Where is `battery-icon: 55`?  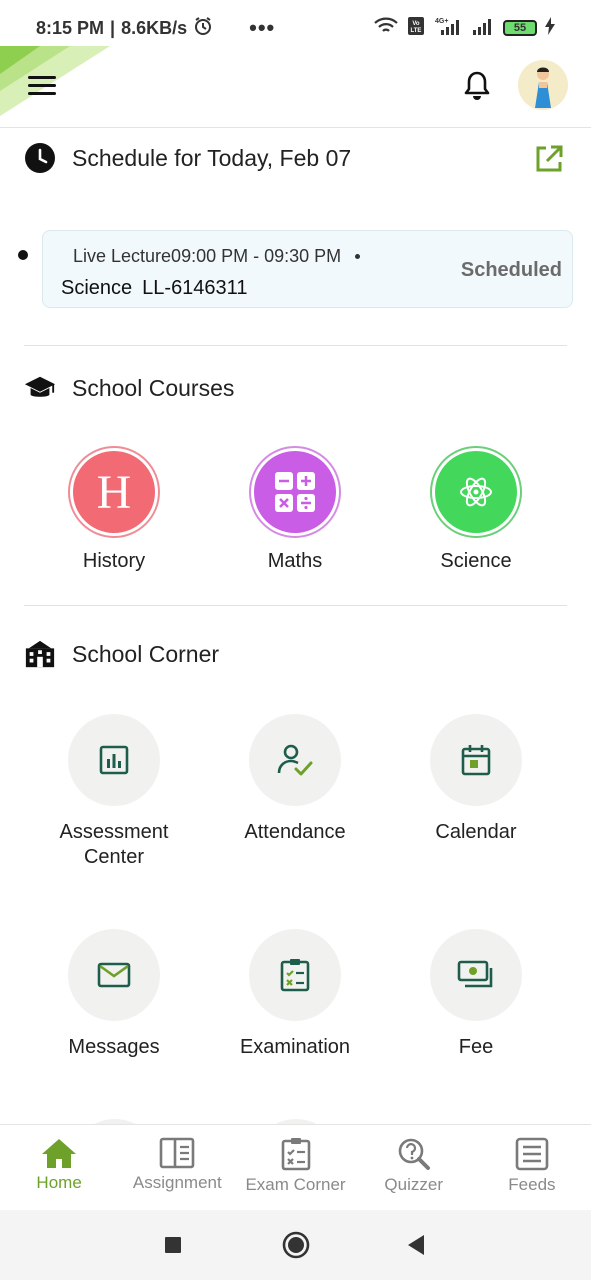
battery-icon: 55 is located at coordinates (520, 28).